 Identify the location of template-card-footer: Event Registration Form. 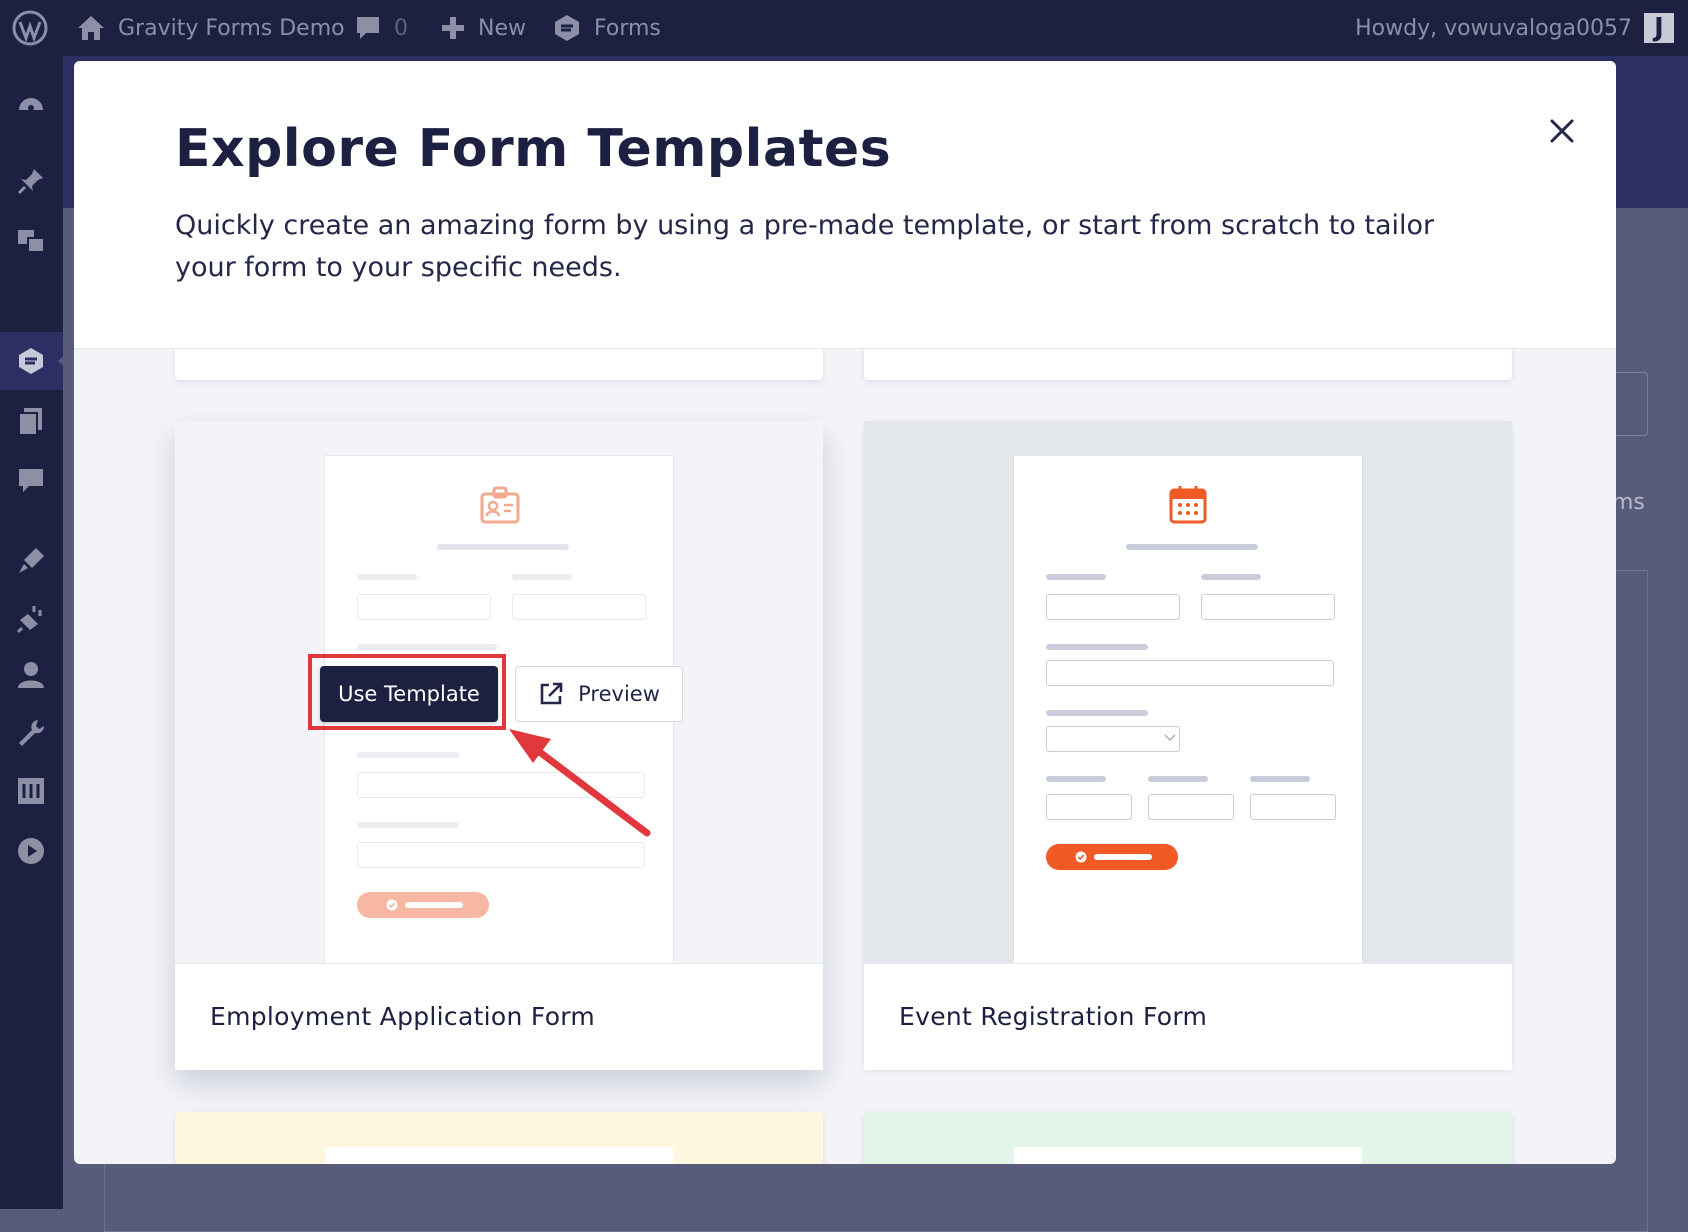
(1188, 1016).